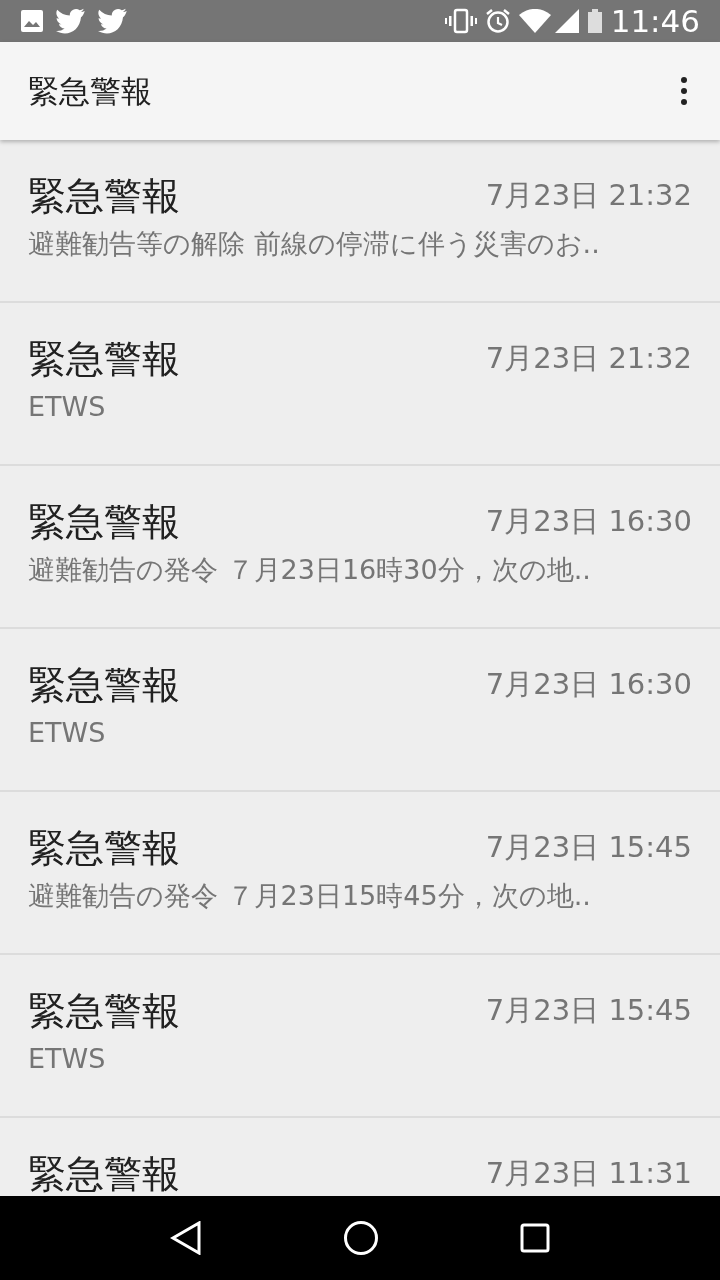  Describe the element at coordinates (310, 570) in the screenshot. I see `message-preview: 避難勧告の発令 ７月23日16時30分，次の地..` at that location.